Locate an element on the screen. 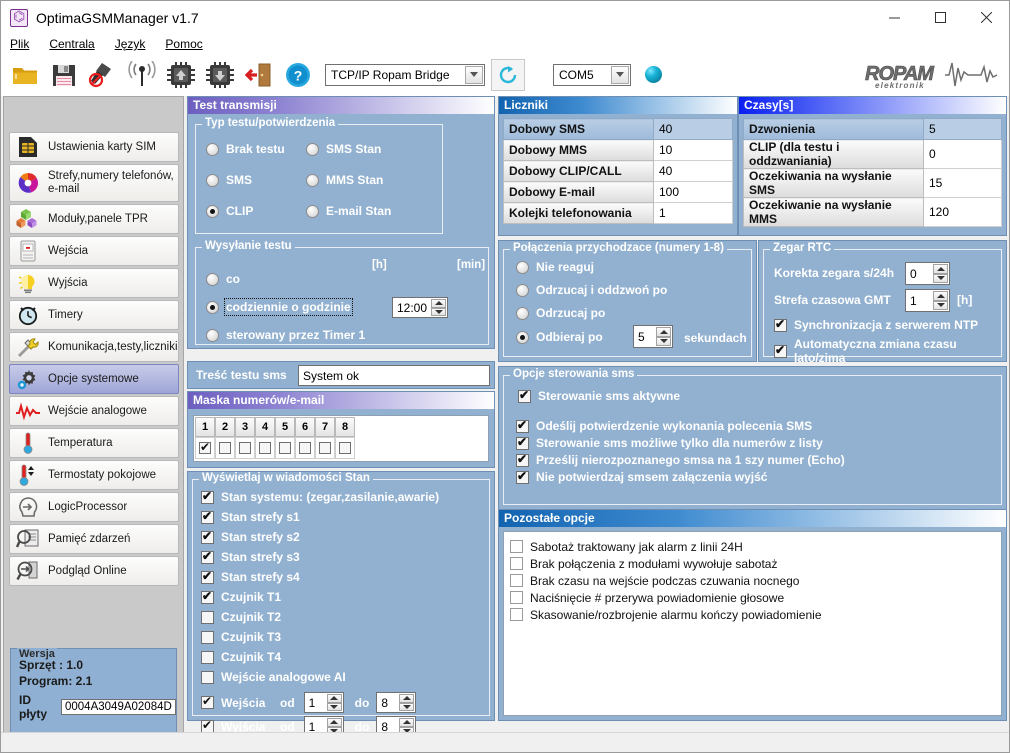  close-button is located at coordinates (986, 17).